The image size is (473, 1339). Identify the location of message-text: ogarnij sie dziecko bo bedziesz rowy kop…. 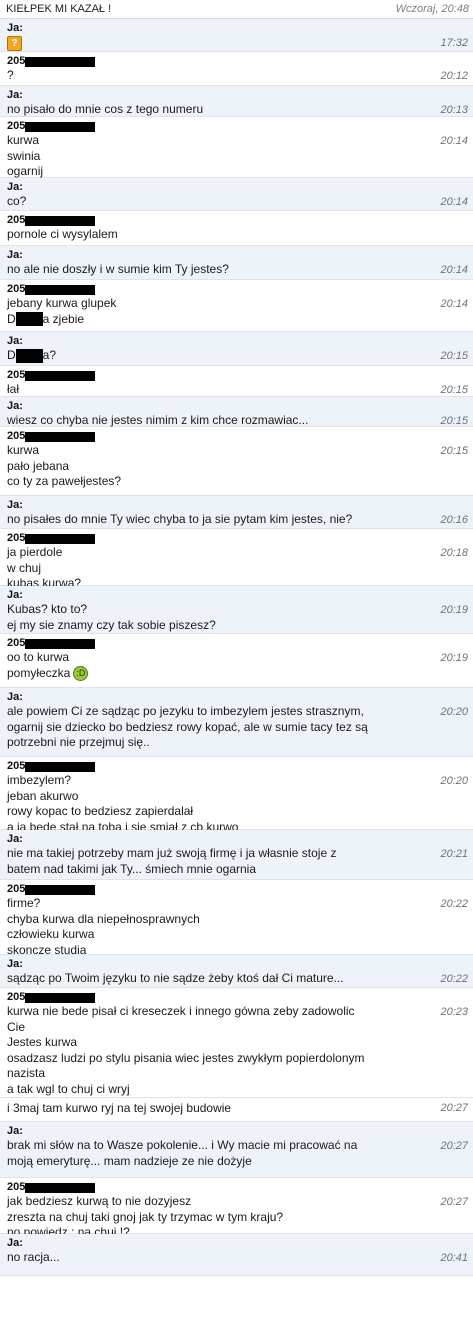
(187, 726).